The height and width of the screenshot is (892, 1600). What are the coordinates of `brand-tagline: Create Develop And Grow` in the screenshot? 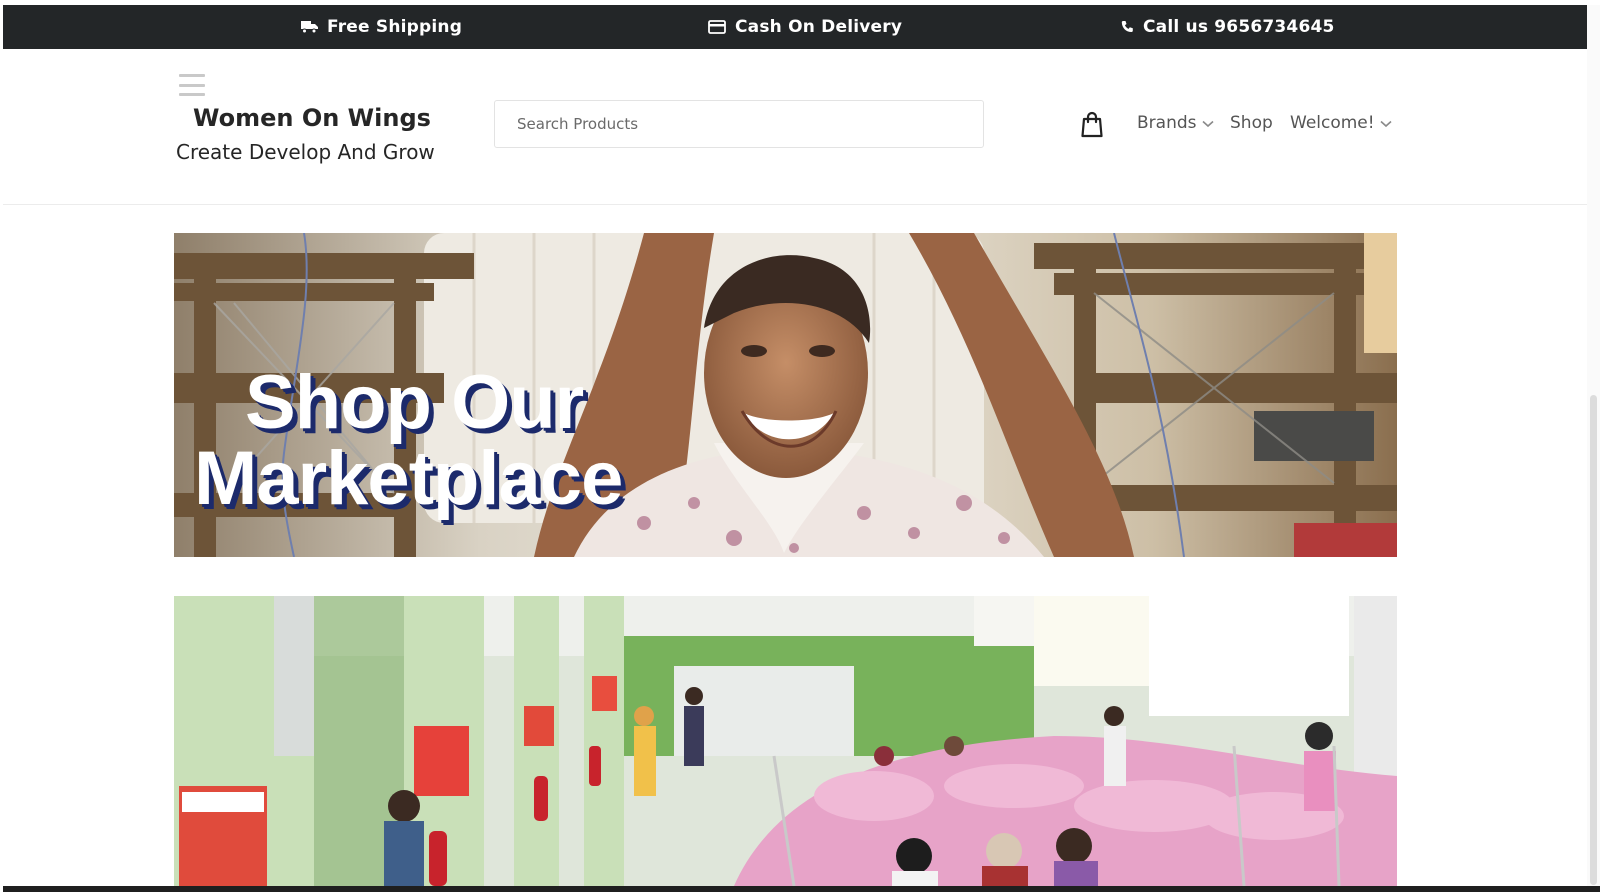 It's located at (305, 152).